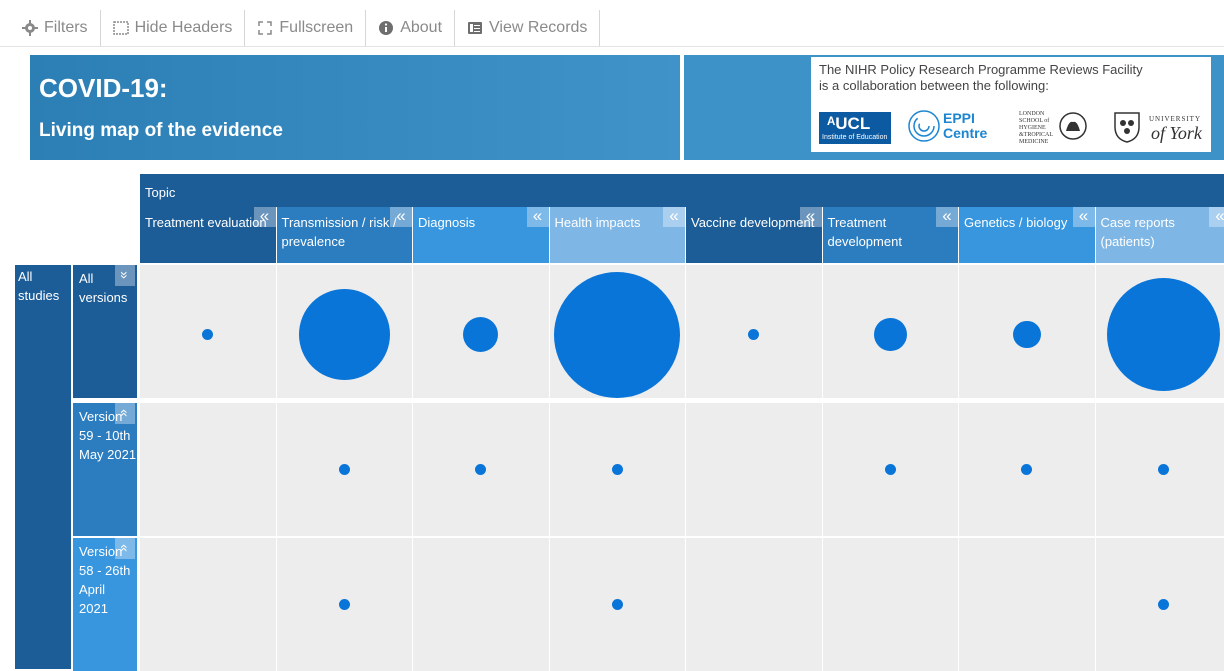 The width and height of the screenshot is (1224, 671). What do you see at coordinates (965, 133) in the screenshot?
I see `eppi-logo-line: Centre` at bounding box center [965, 133].